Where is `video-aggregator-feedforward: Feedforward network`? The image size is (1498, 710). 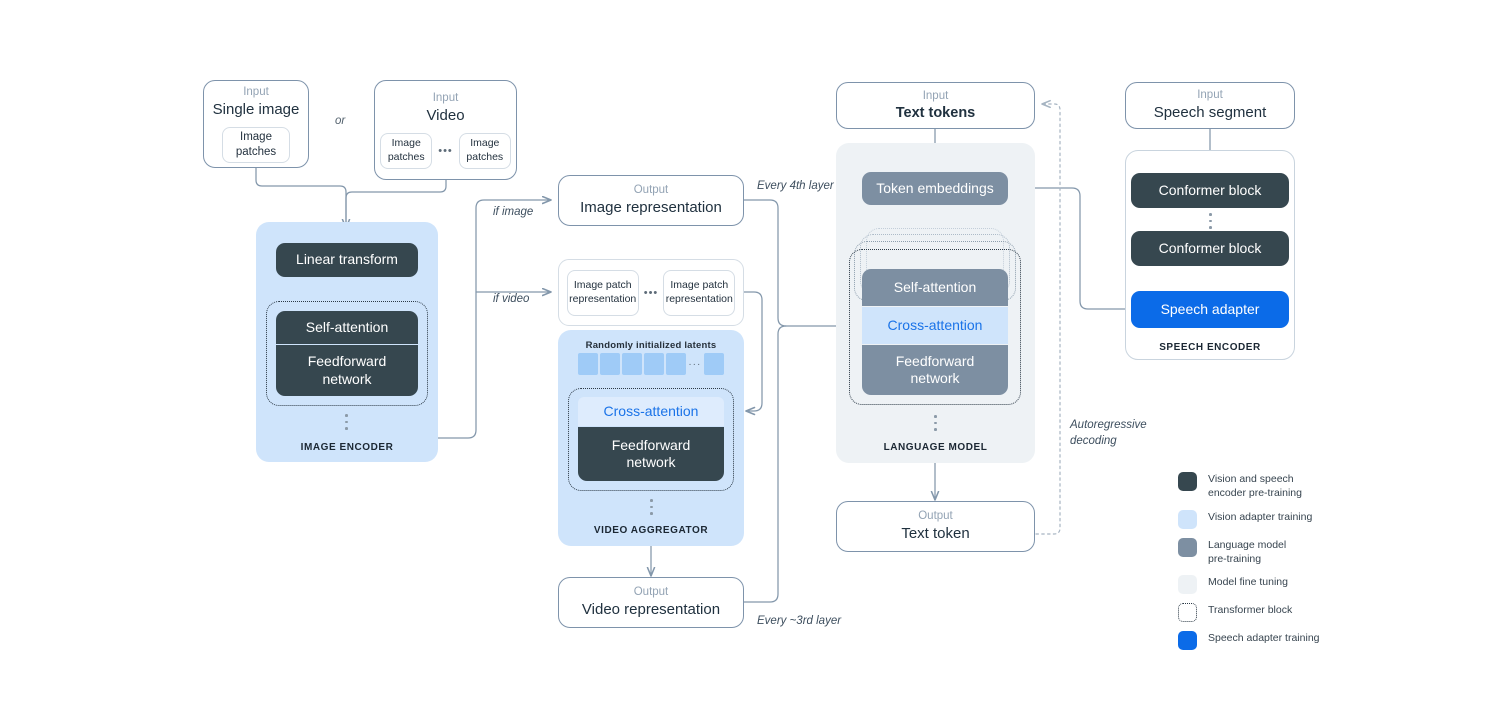 video-aggregator-feedforward: Feedforward network is located at coordinates (651, 454).